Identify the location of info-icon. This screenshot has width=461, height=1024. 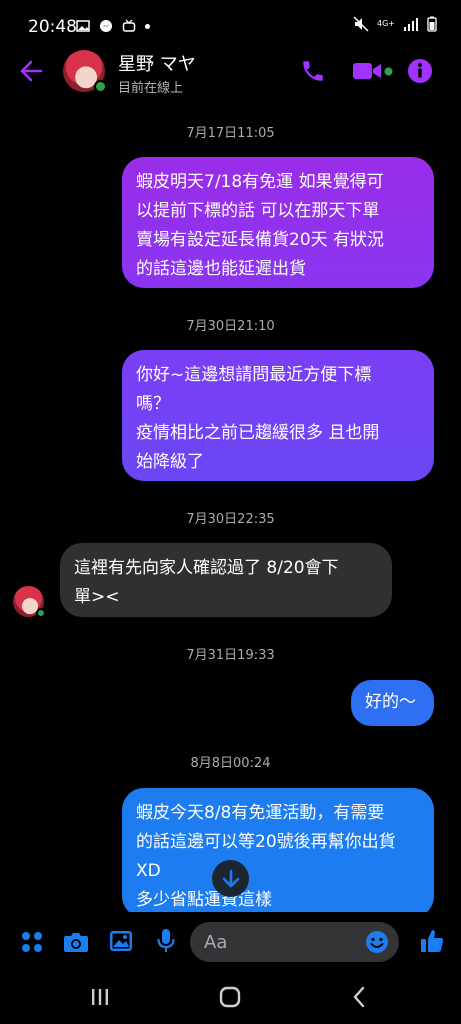
(420, 71).